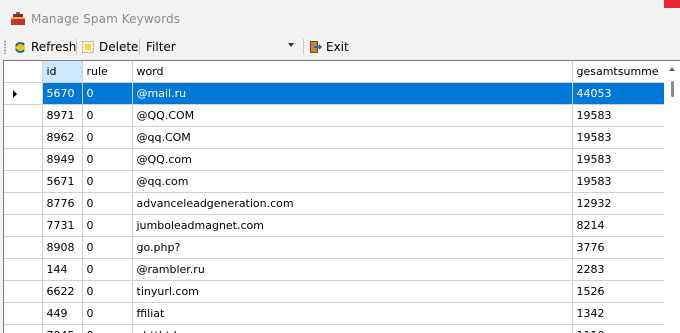 Image resolution: width=680 pixels, height=333 pixels. What do you see at coordinates (618, 270) in the screenshot?
I see `cell-gesamtsumme: 2283` at bounding box center [618, 270].